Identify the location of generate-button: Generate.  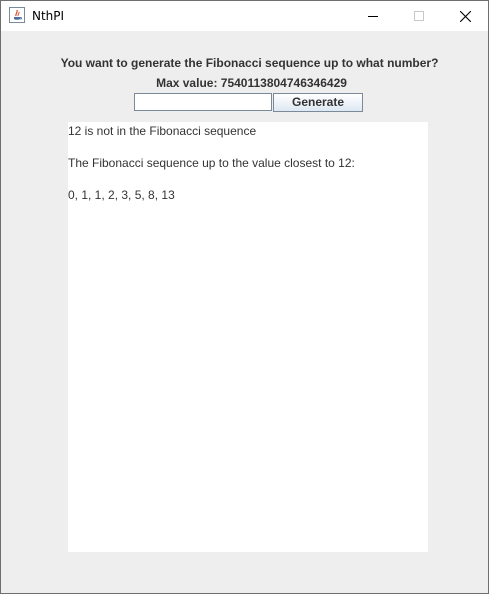
(318, 102).